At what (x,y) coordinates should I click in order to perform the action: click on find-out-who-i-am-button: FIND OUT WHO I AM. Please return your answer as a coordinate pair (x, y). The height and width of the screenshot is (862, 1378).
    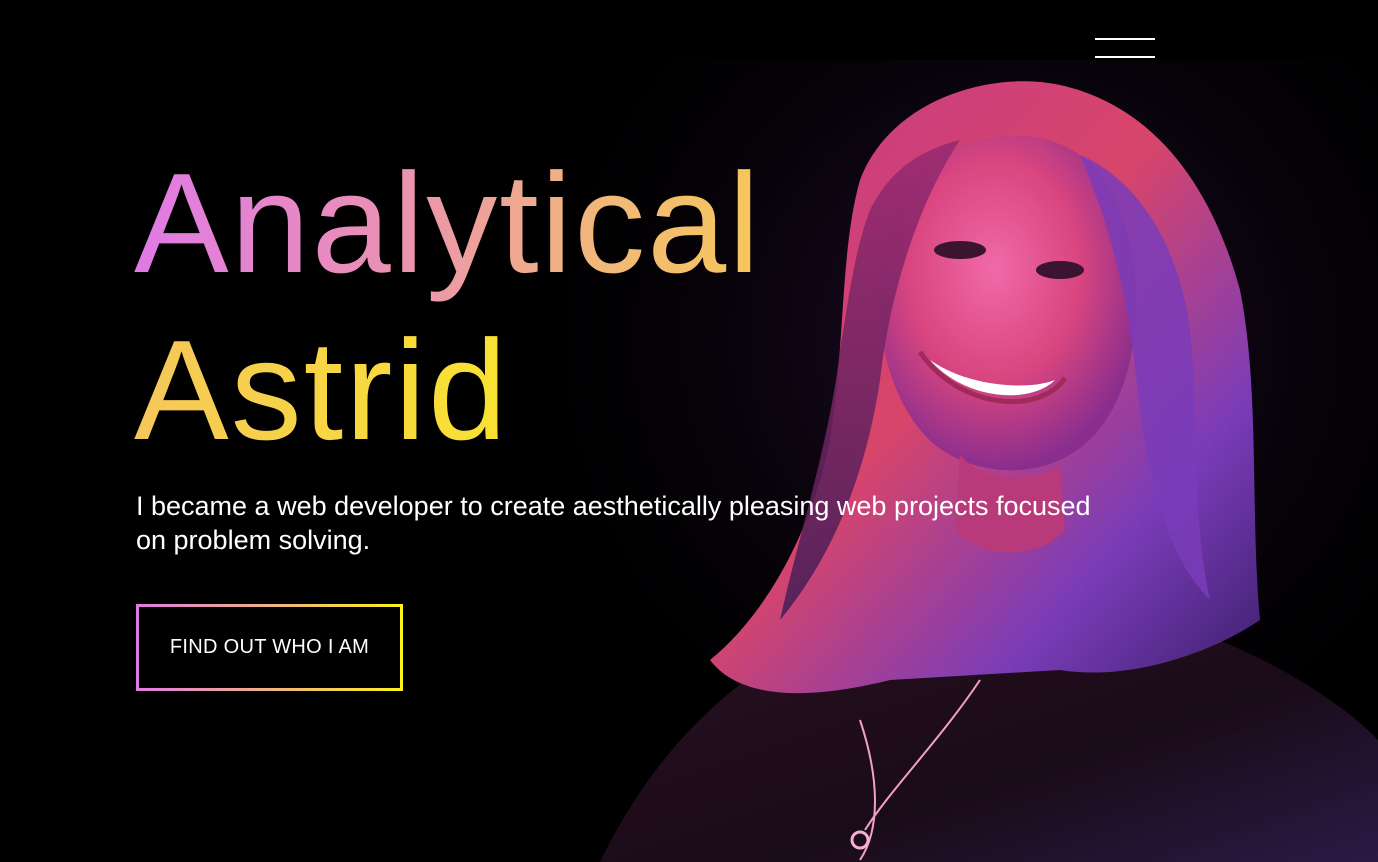
    Looking at the image, I should click on (269, 647).